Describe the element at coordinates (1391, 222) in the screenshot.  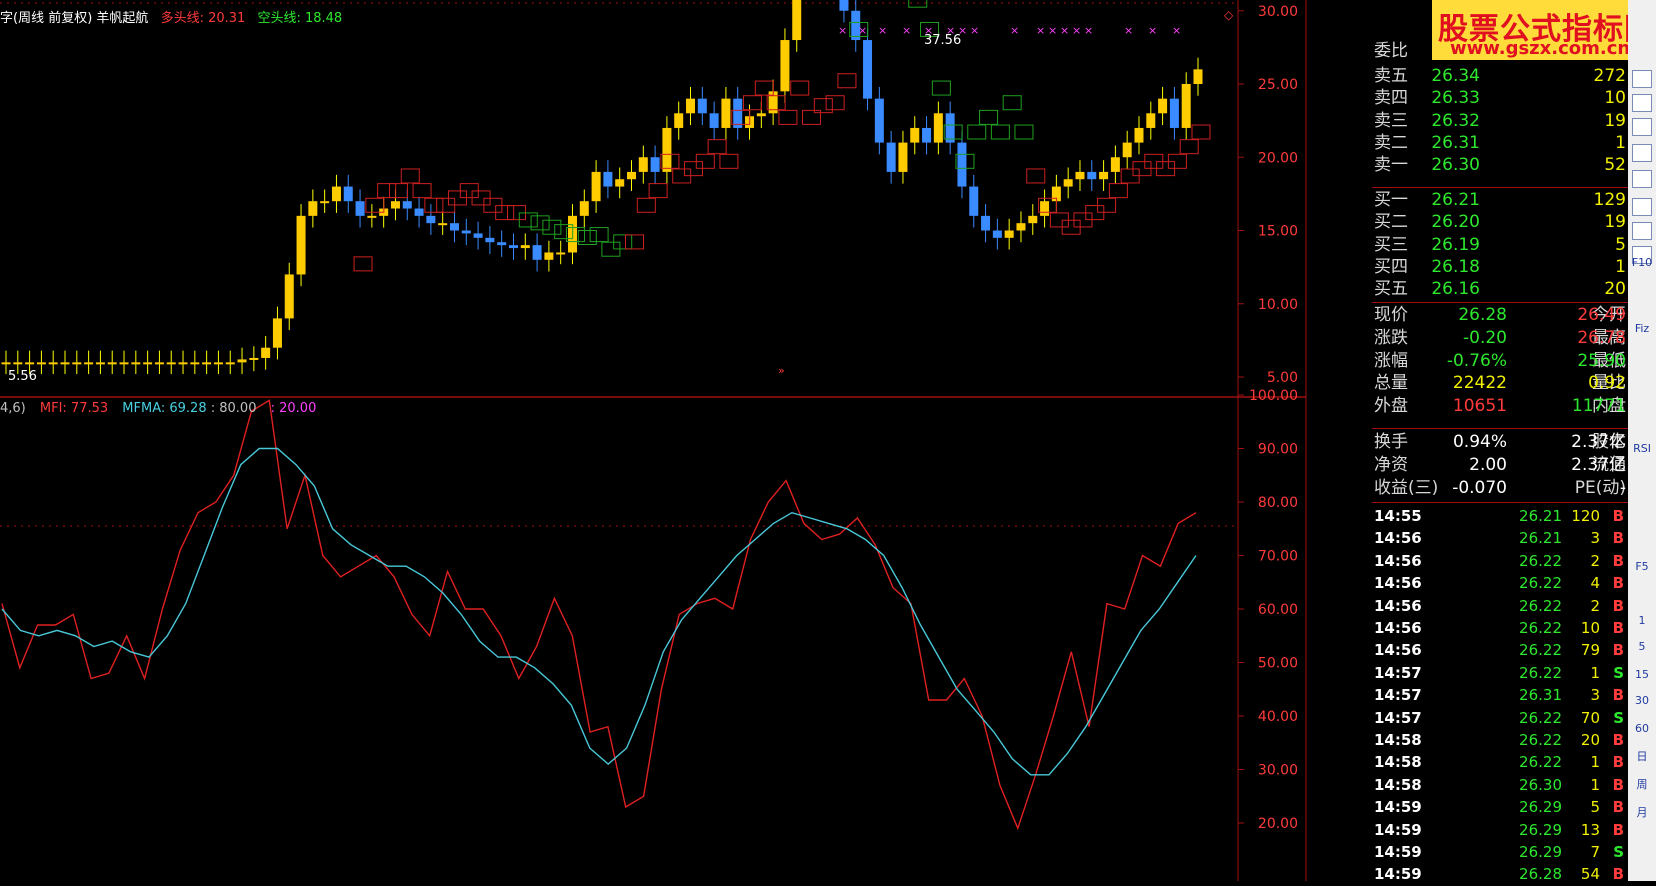
I see `bid-label: 买二` at that location.